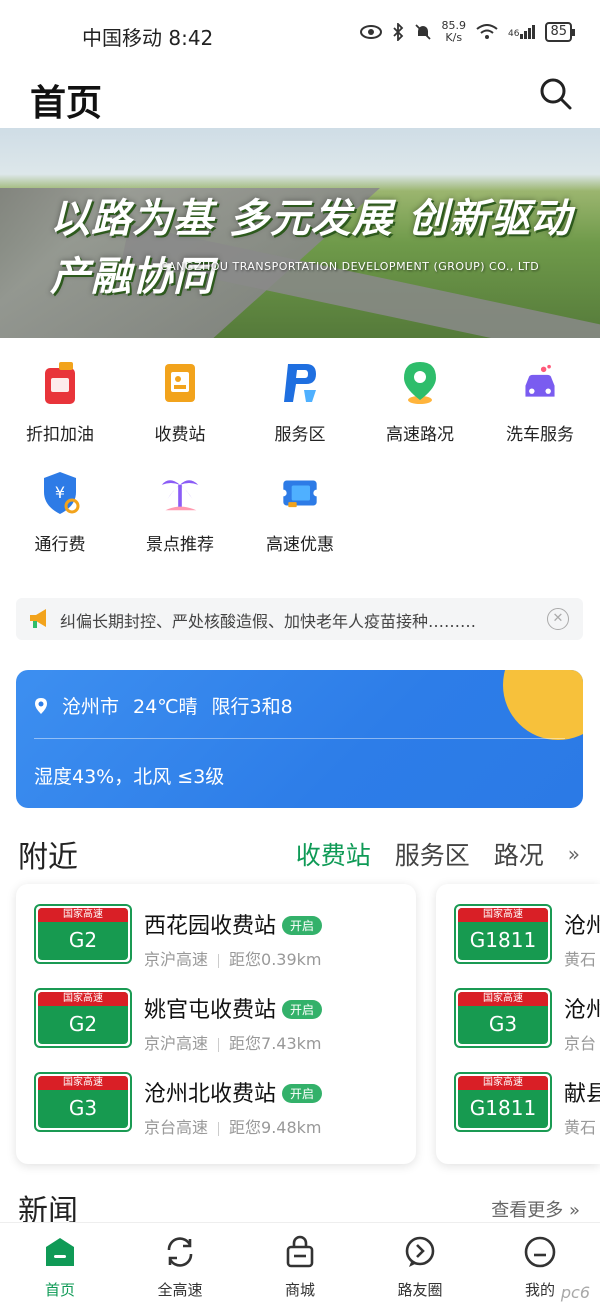 The width and height of the screenshot is (600, 1310). I want to click on service-label: 洗车服务, so click(540, 435).